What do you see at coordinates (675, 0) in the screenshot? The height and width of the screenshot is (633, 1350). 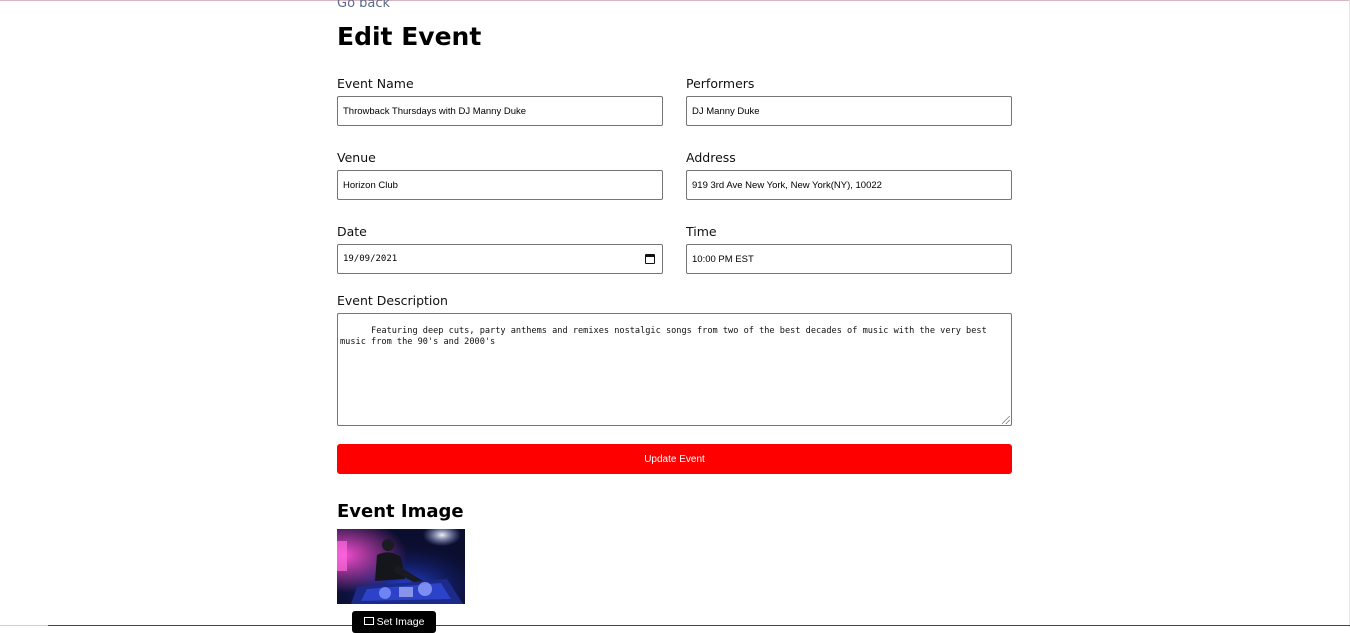 I see `top-border` at bounding box center [675, 0].